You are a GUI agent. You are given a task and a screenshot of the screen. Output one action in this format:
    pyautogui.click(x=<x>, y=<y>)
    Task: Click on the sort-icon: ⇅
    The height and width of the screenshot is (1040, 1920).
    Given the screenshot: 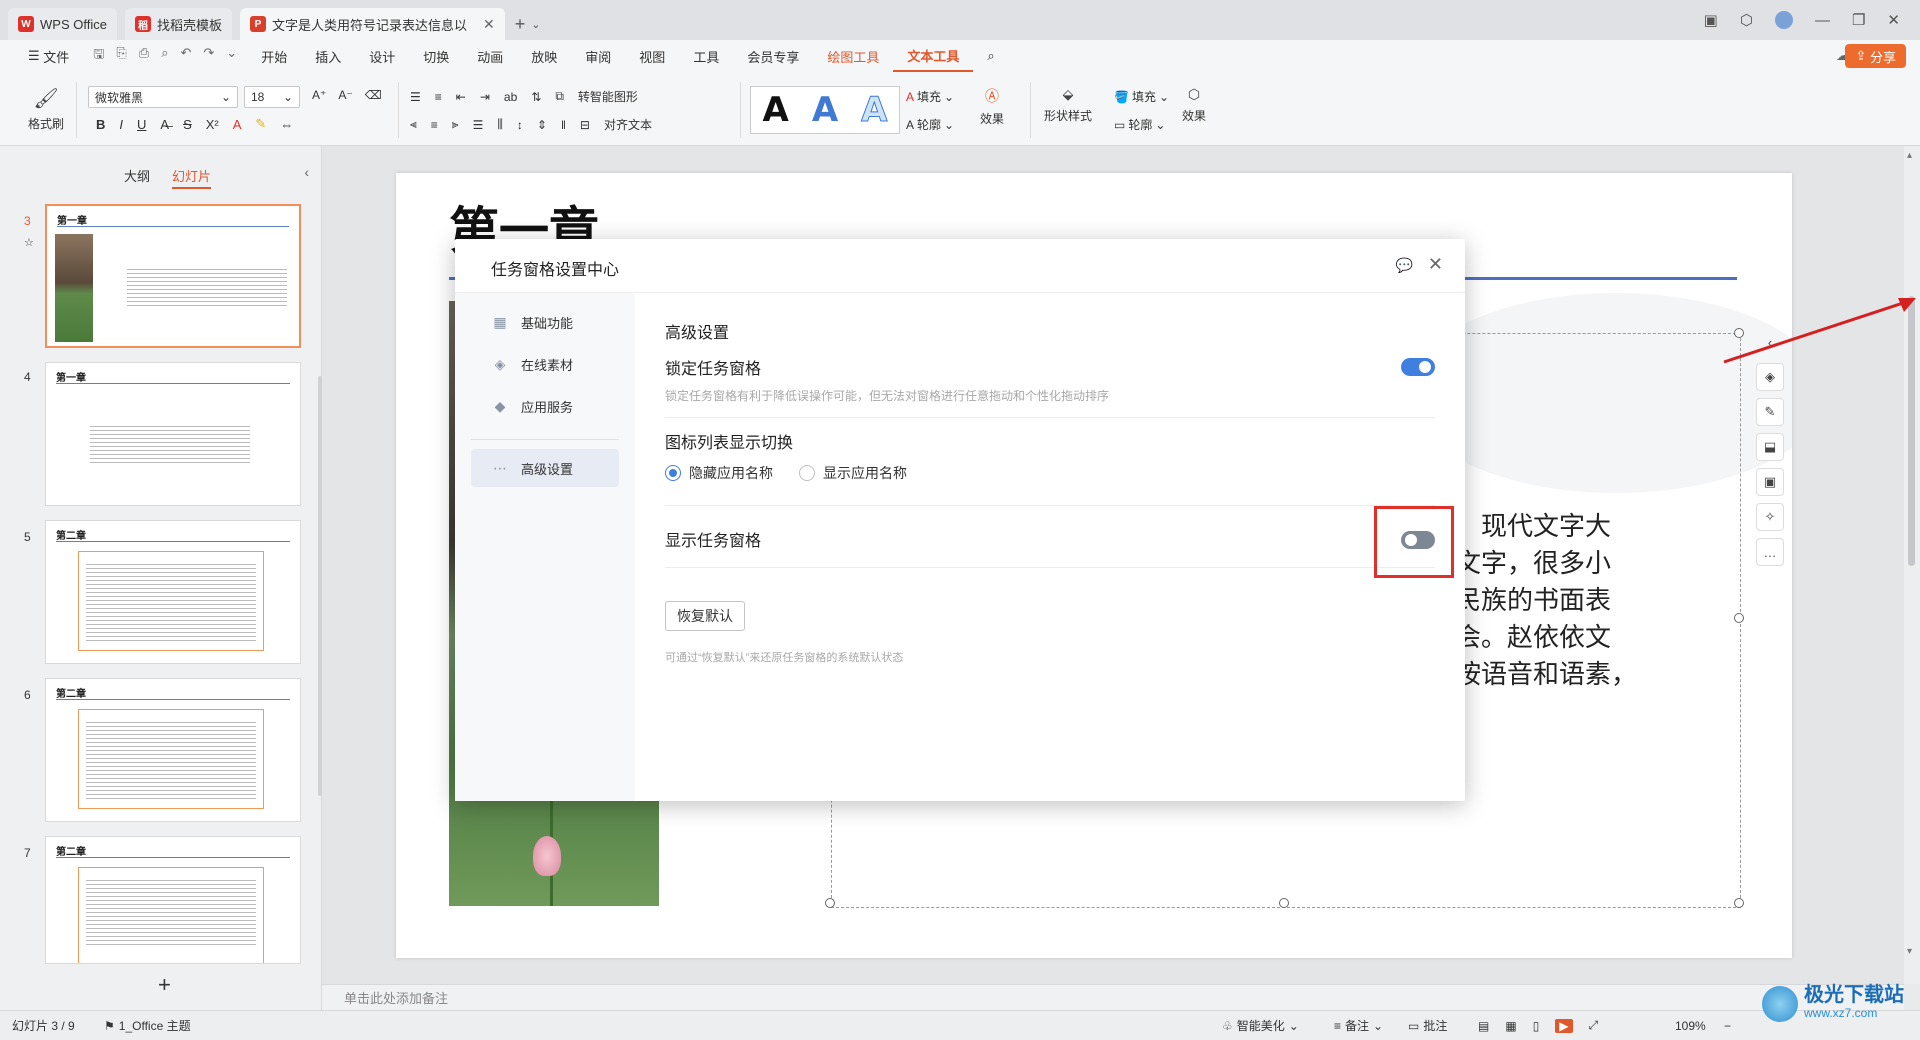 What is the action you would take?
    pyautogui.click(x=536, y=97)
    